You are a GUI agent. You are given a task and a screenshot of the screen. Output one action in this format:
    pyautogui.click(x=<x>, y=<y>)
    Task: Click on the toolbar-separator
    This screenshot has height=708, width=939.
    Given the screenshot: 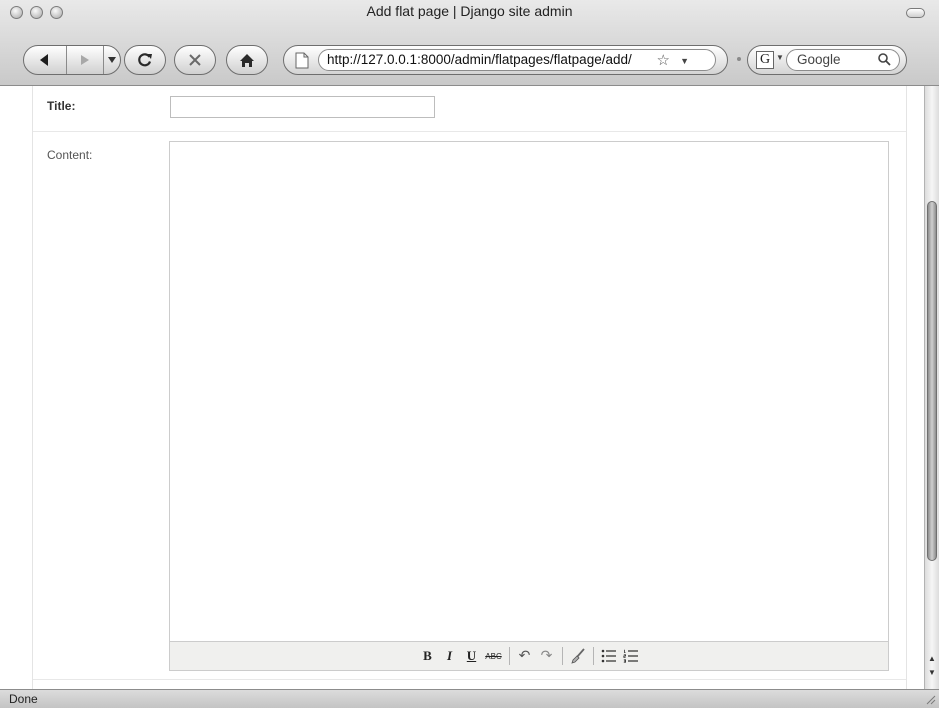 What is the action you would take?
    pyautogui.click(x=739, y=59)
    